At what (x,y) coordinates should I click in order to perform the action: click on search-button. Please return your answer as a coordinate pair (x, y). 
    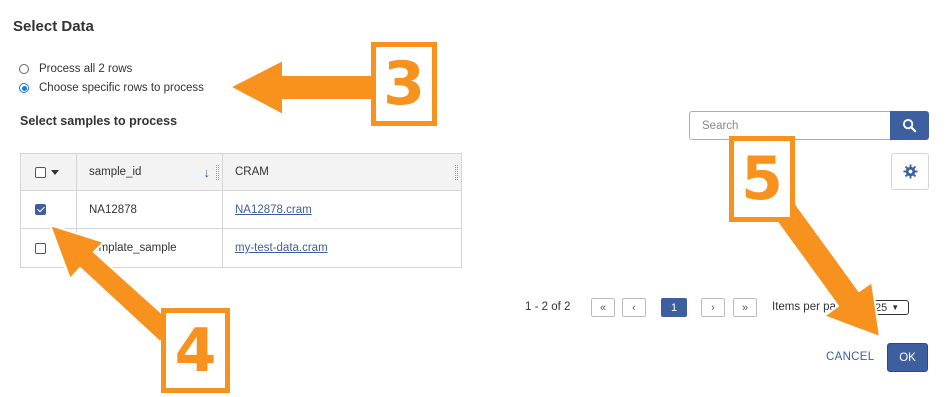
    Looking at the image, I should click on (909, 125).